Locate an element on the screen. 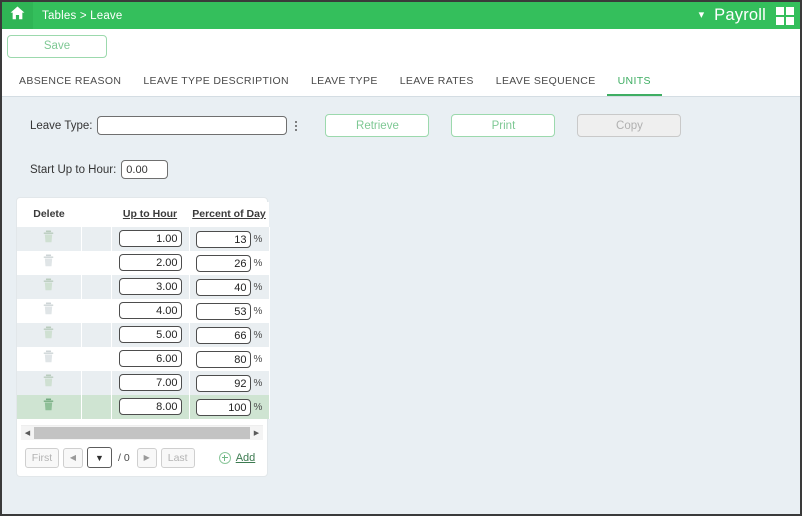 This screenshot has width=802, height=516. table-row-selected: % is located at coordinates (143, 407).